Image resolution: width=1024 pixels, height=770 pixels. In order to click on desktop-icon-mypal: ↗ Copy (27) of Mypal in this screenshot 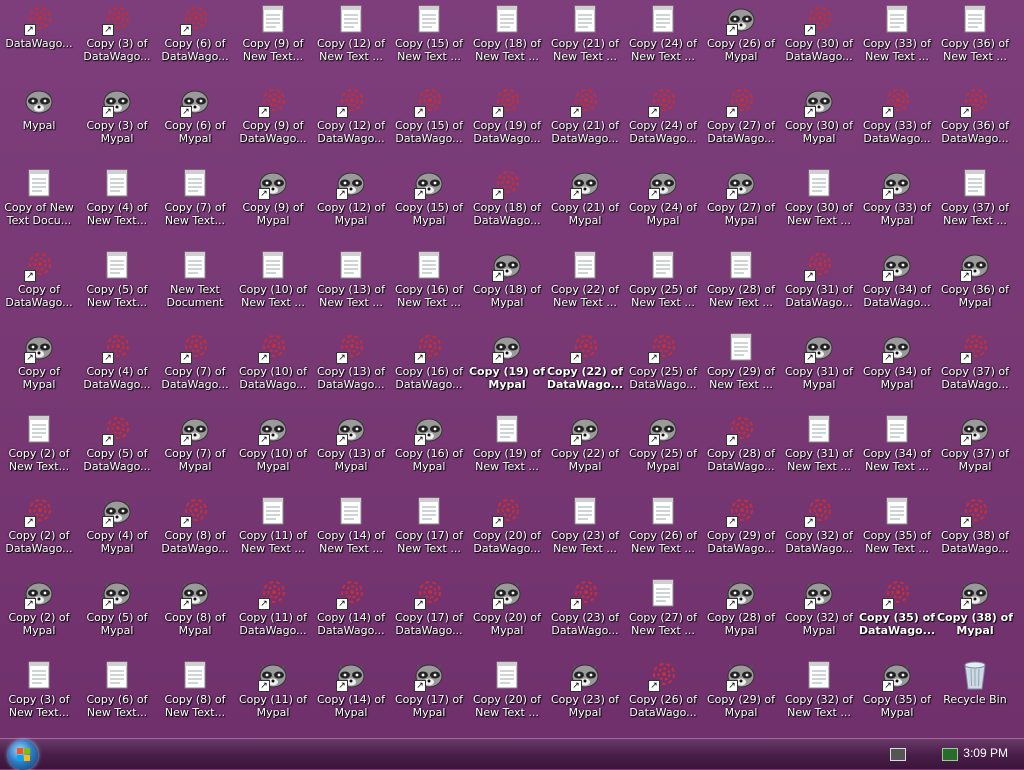, I will do `click(741, 205)`.